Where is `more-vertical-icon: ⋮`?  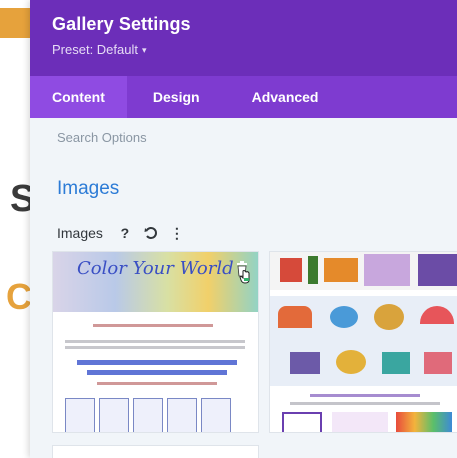 more-vertical-icon: ⋮ is located at coordinates (177, 233).